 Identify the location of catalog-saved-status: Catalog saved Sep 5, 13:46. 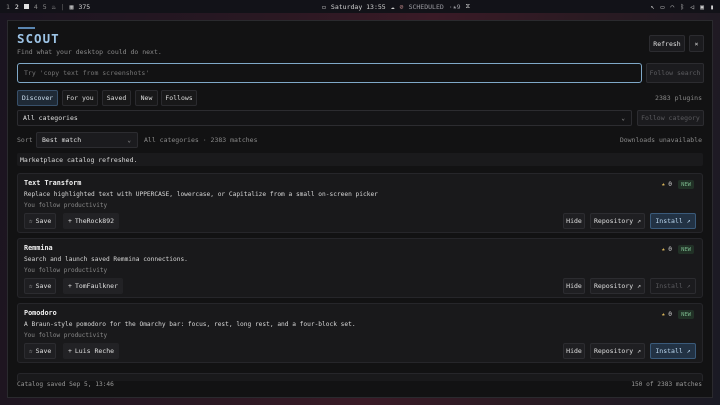
(65, 384).